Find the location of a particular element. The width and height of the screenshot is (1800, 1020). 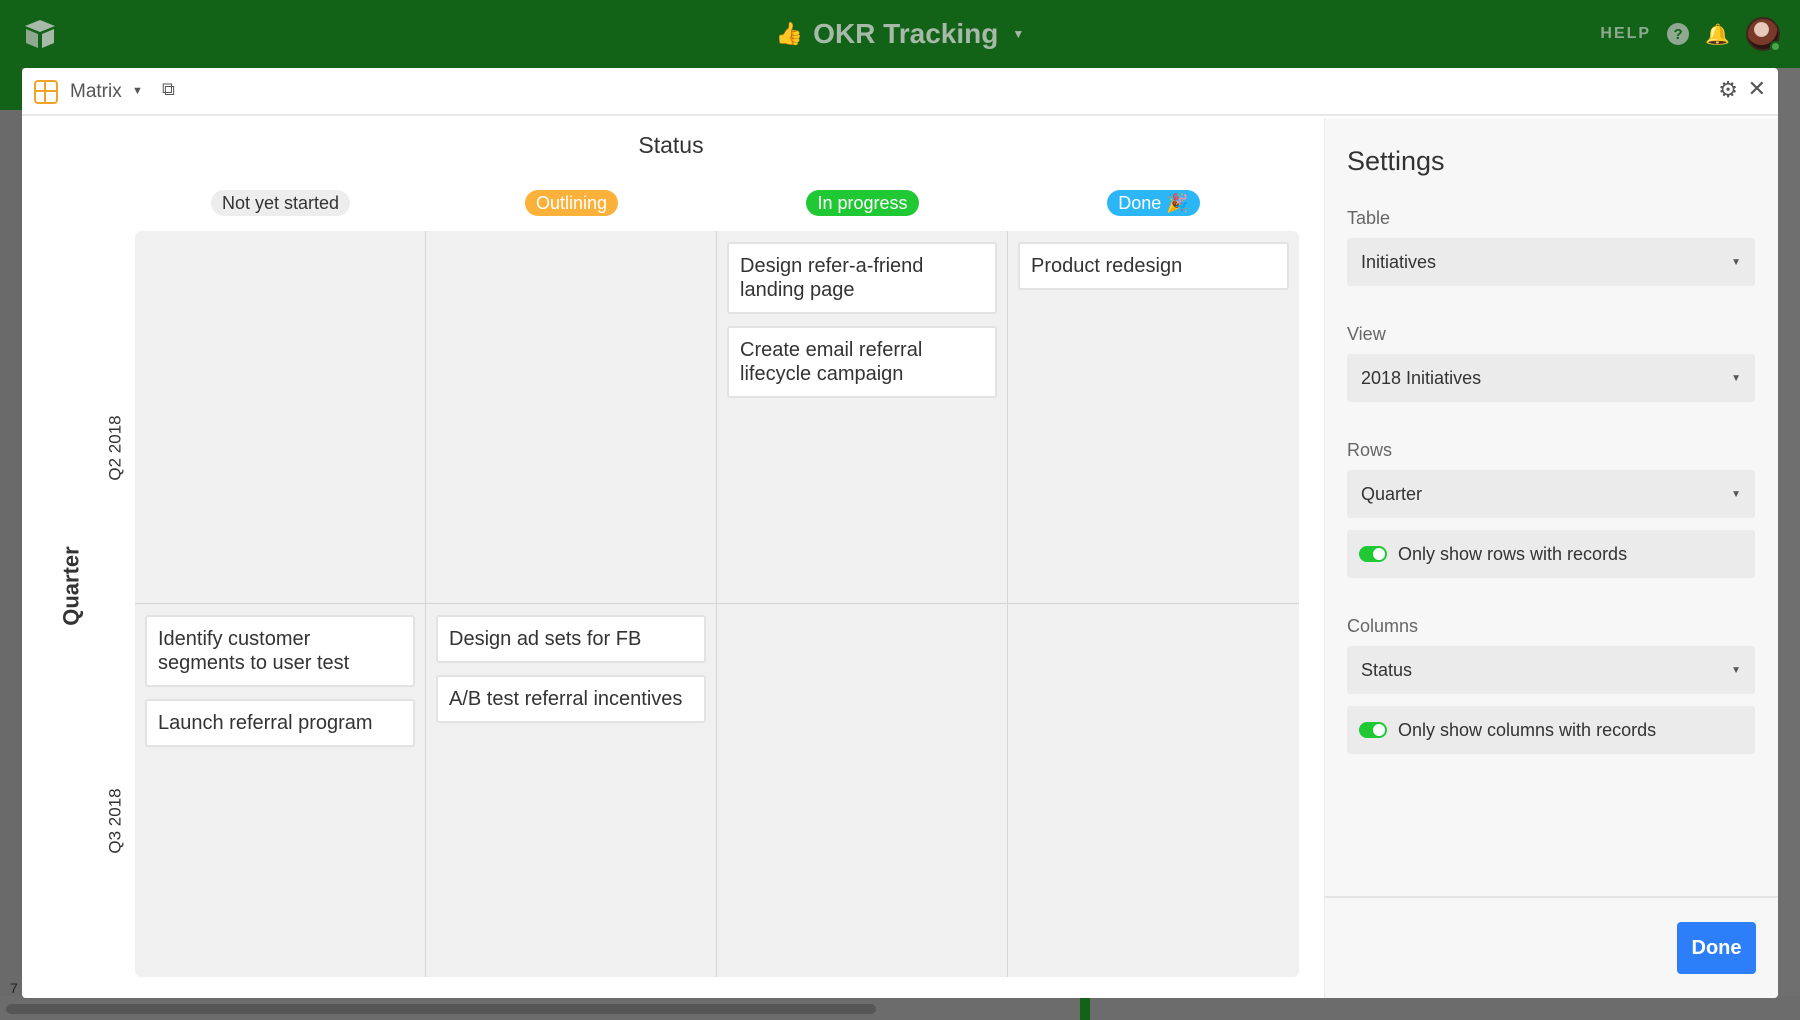

column-header: Not yet started is located at coordinates (280, 203).